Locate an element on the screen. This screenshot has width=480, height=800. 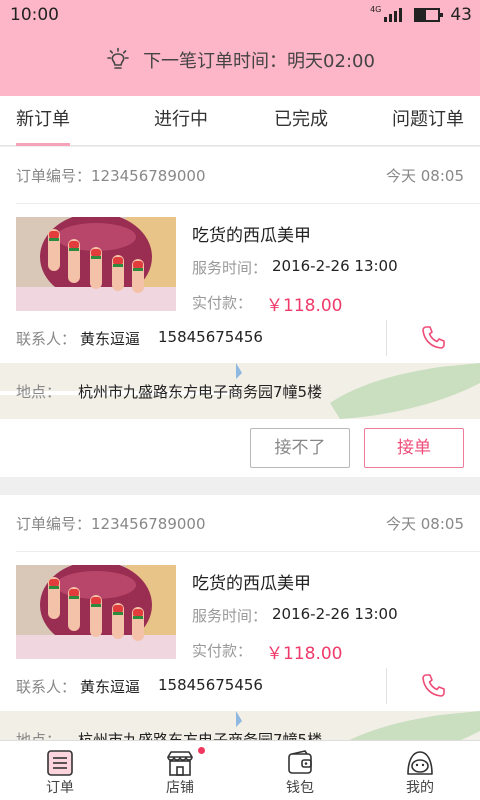
tab-completed: 已完成 is located at coordinates (301, 121).